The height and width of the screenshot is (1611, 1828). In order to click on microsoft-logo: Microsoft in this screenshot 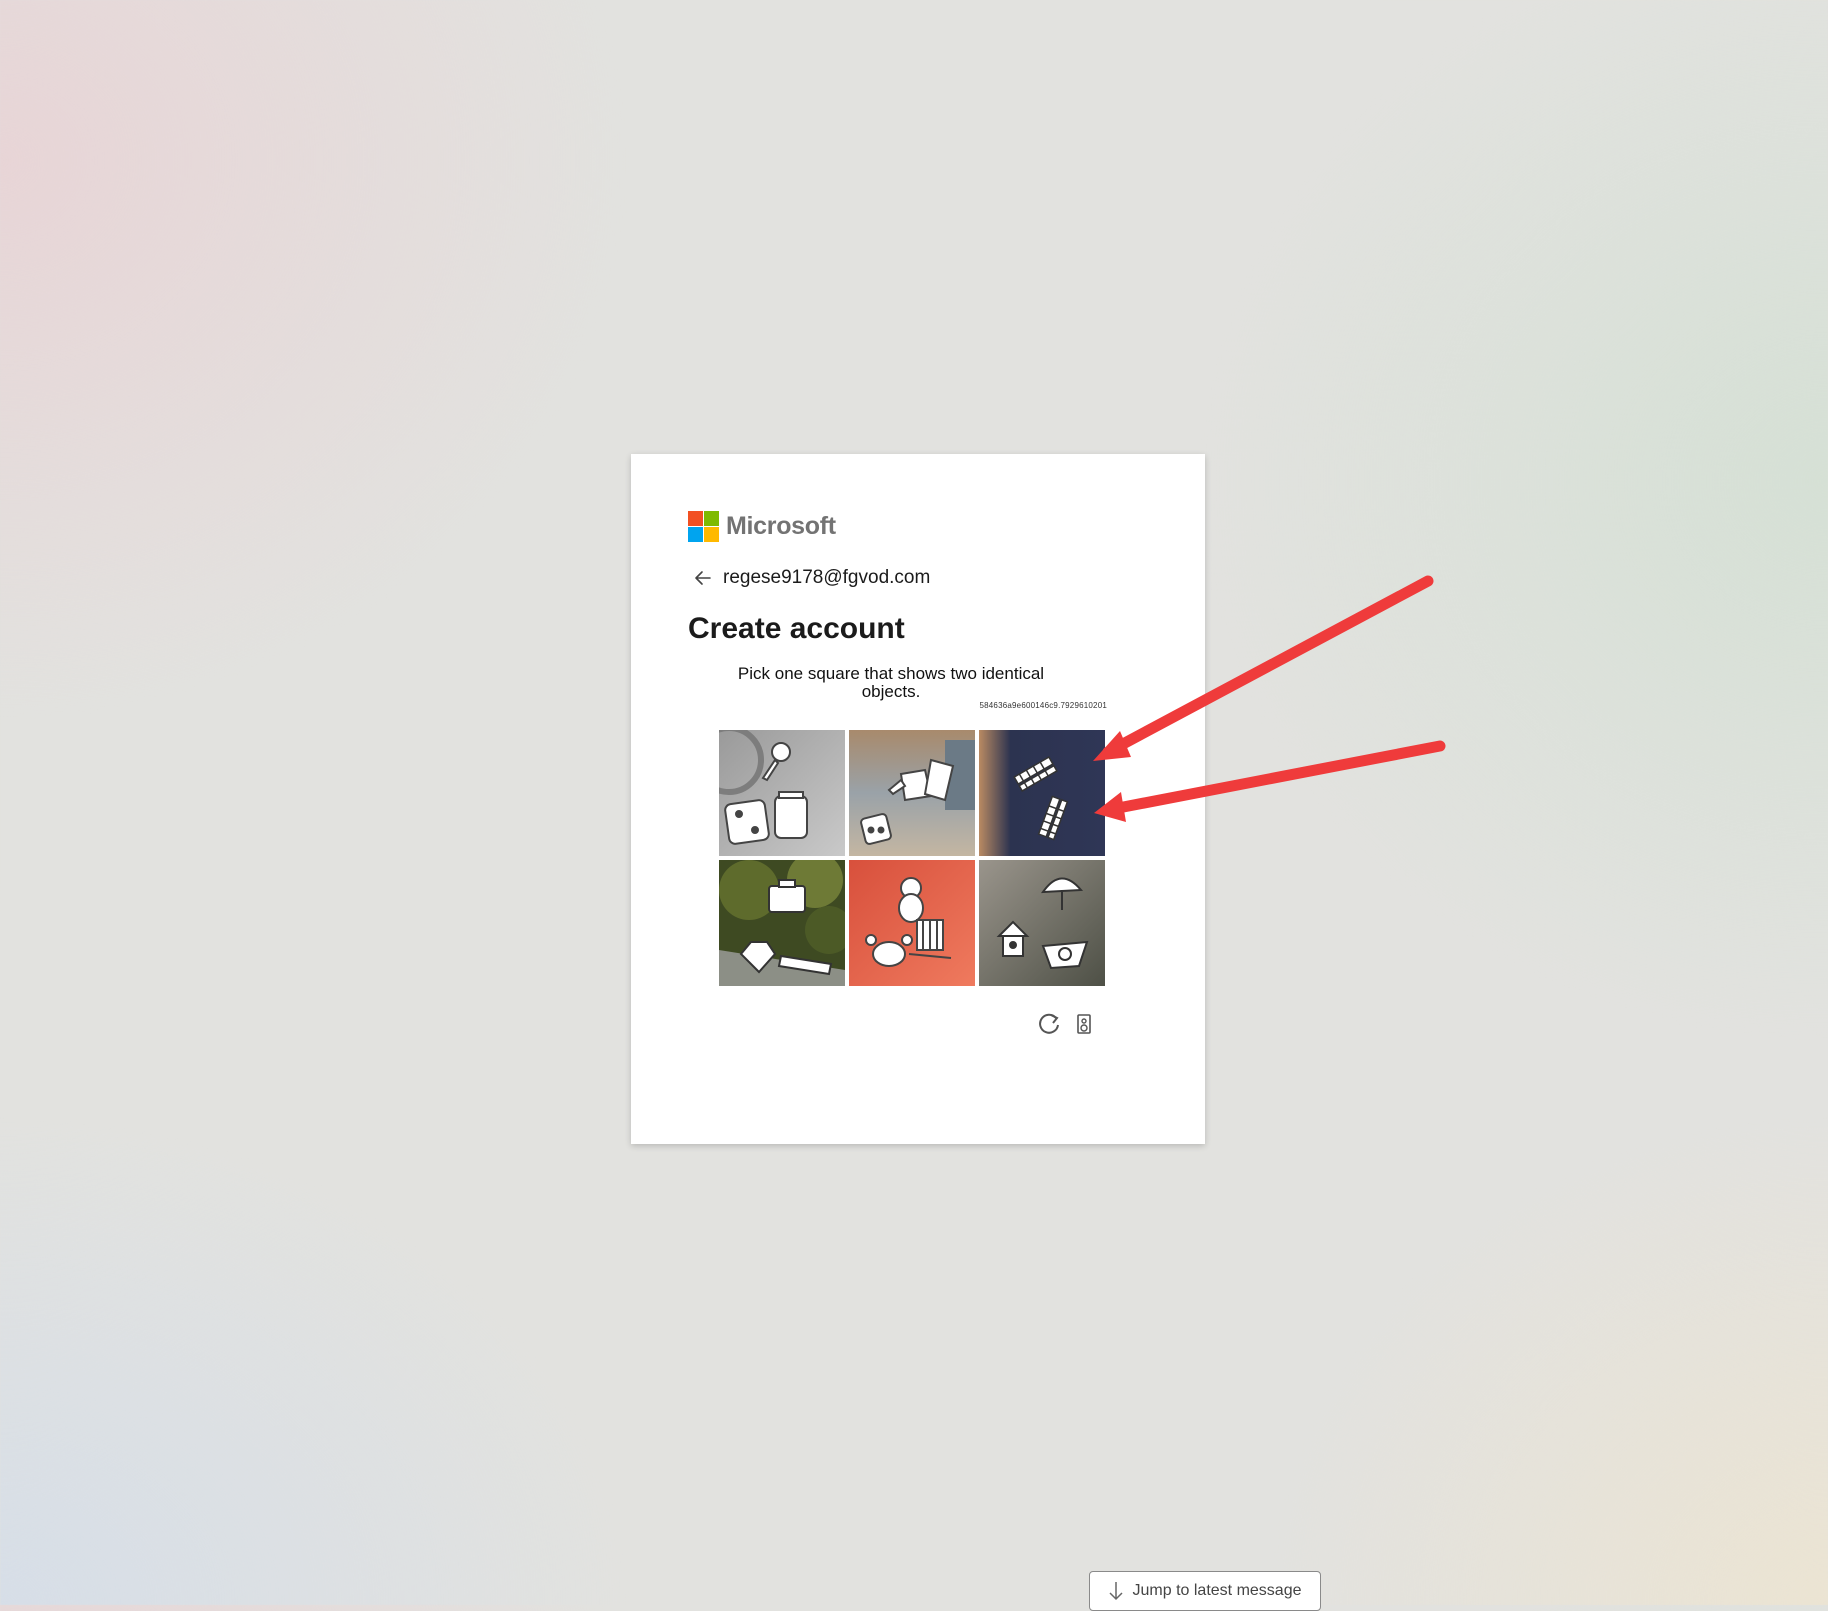, I will do `click(762, 526)`.